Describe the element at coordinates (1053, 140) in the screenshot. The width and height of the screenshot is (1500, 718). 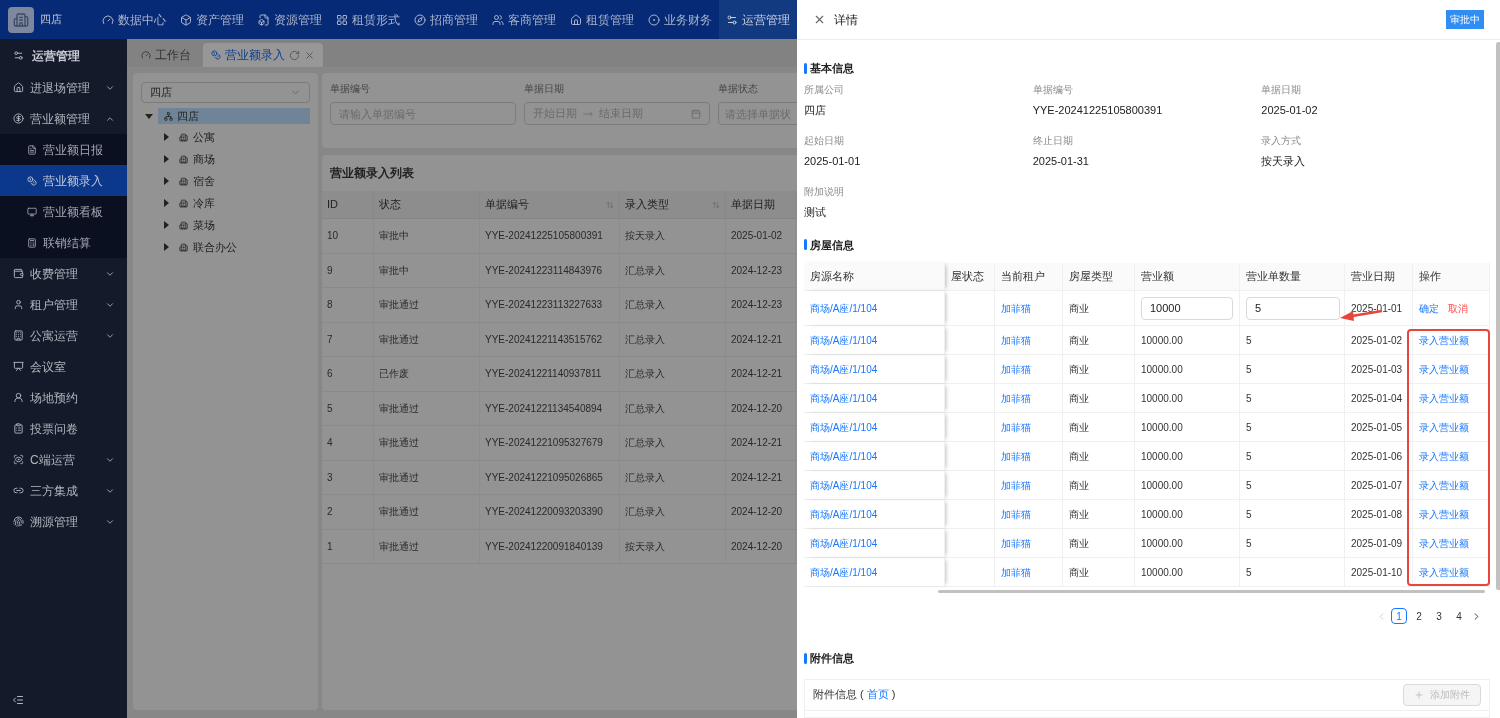
I see `field-label: 终止日期` at that location.